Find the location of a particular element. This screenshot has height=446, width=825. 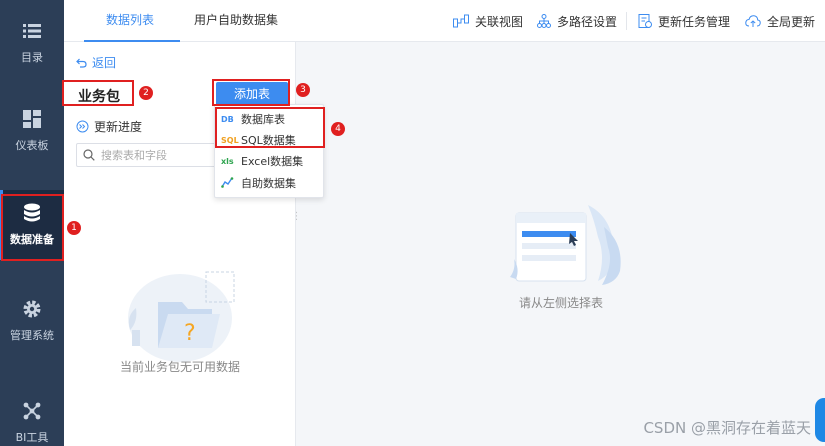

empty-package-message: 当前业务包无可用数据 is located at coordinates (179, 367).